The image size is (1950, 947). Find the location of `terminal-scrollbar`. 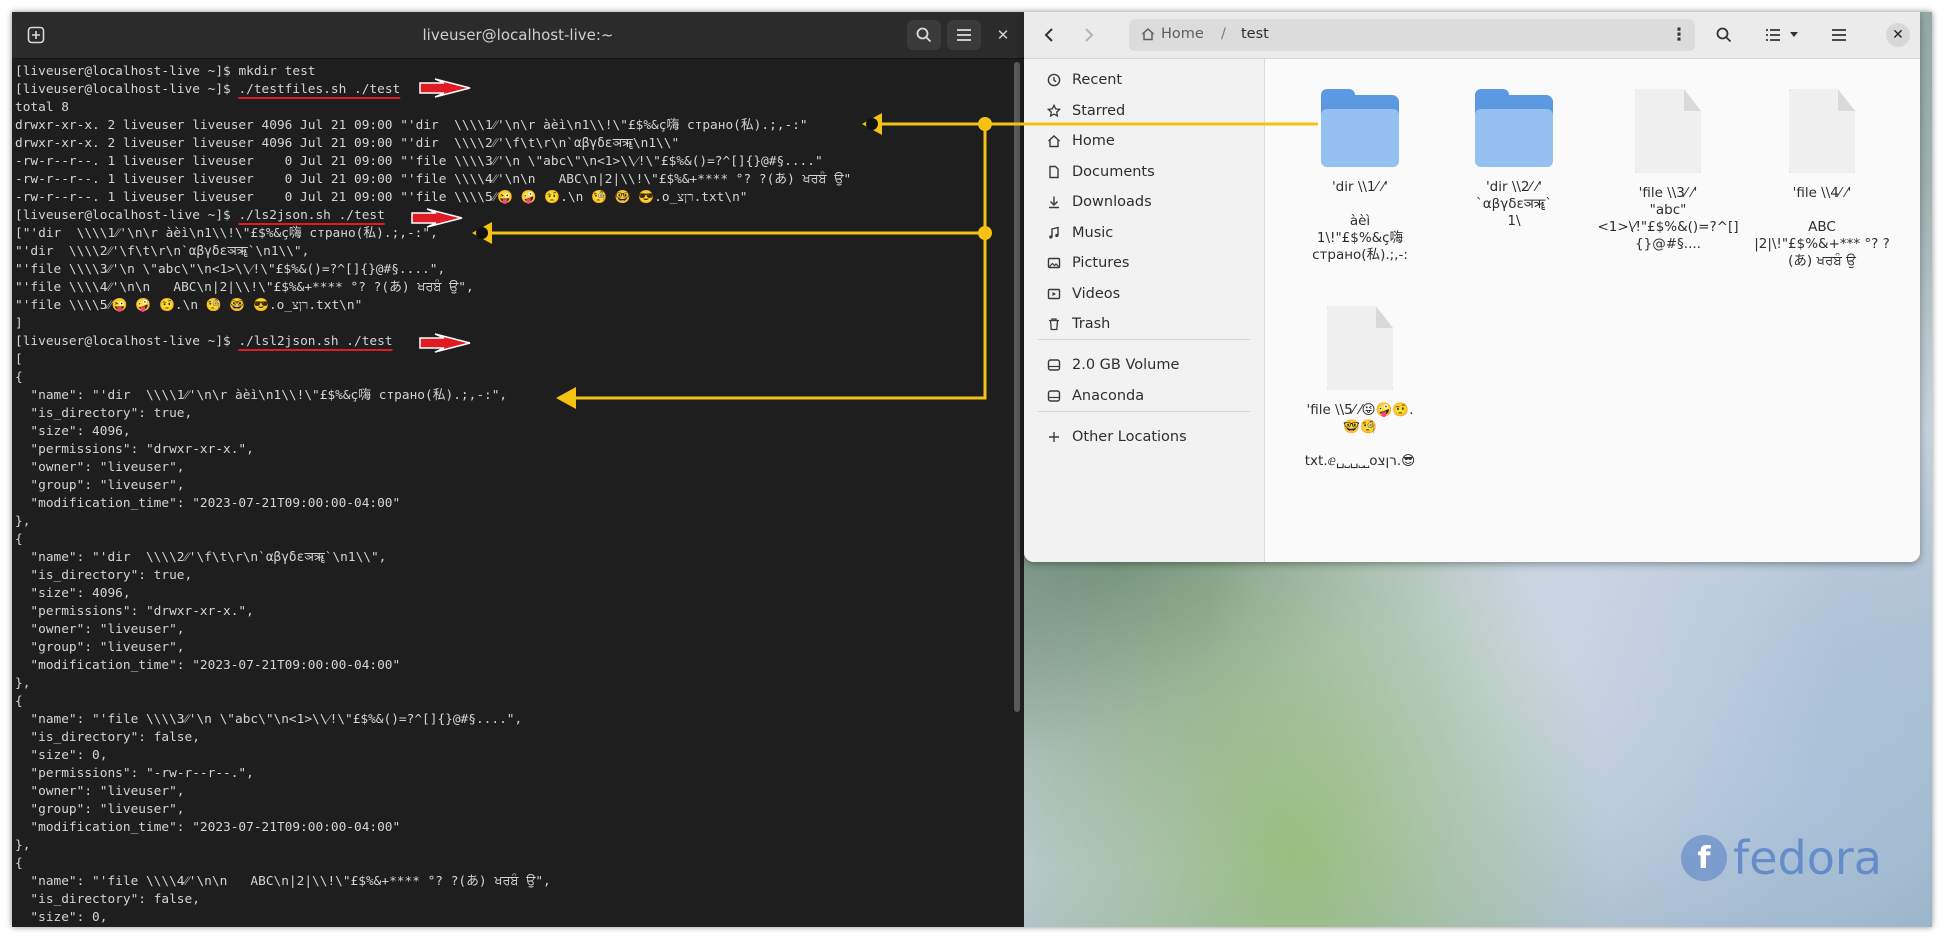

terminal-scrollbar is located at coordinates (1017, 387).